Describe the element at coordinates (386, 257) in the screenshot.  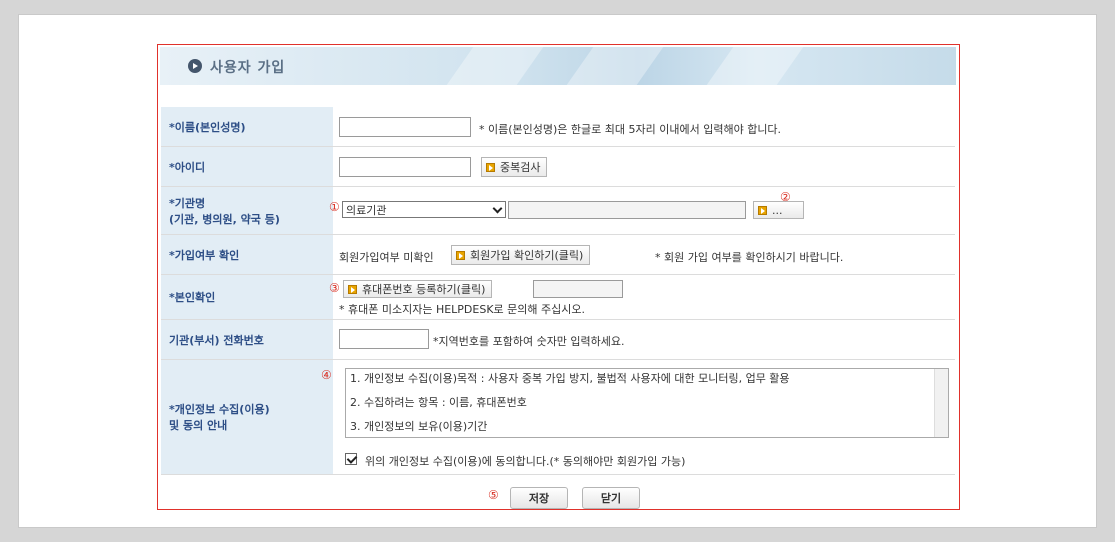
I see `join-status-text: 회원가입여부 미확인` at that location.